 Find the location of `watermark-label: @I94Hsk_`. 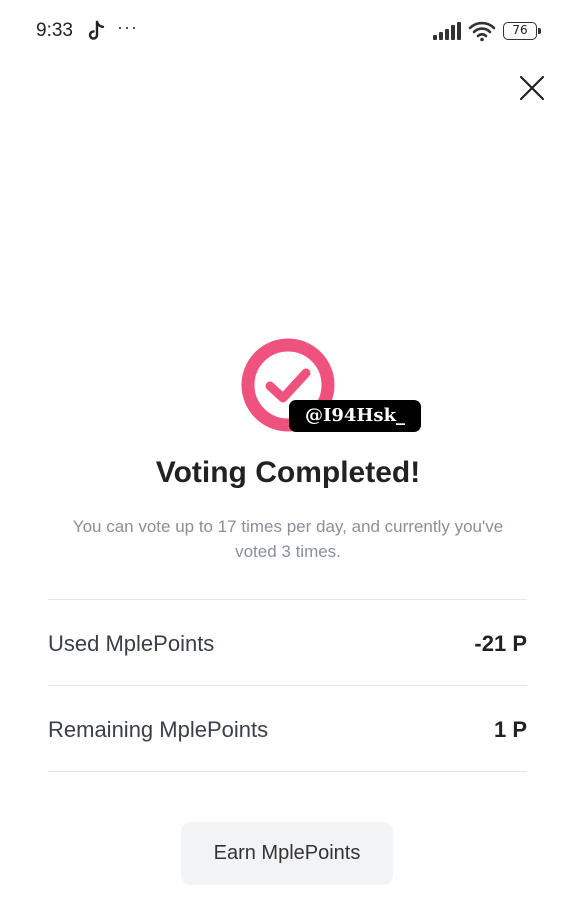

watermark-label: @I94Hsk_ is located at coordinates (355, 416).